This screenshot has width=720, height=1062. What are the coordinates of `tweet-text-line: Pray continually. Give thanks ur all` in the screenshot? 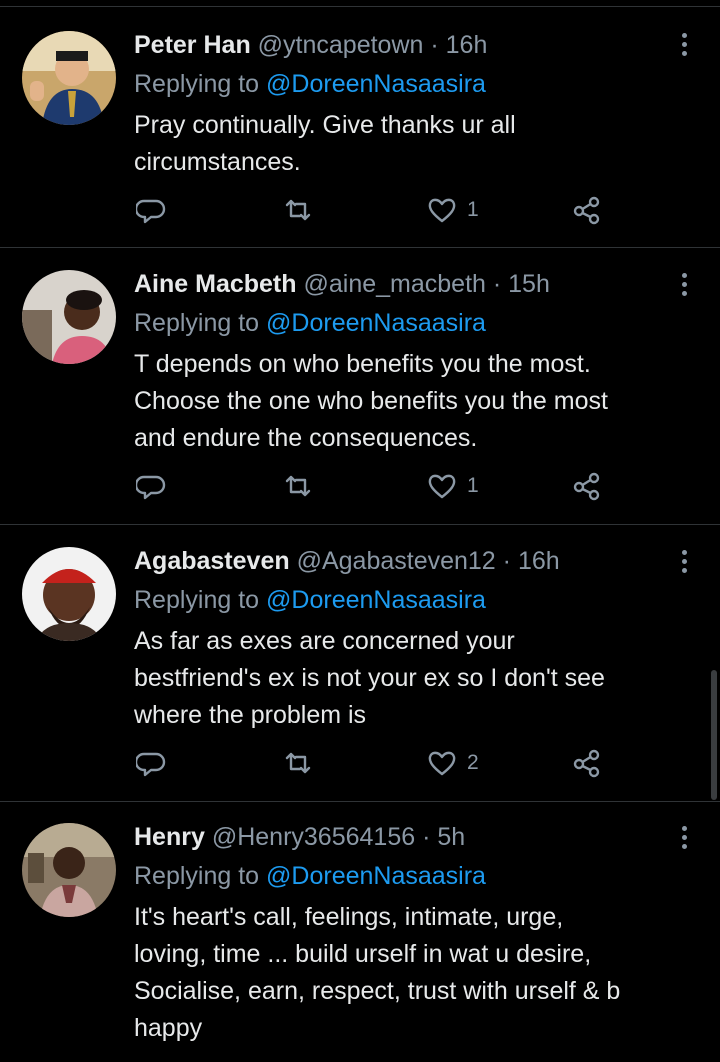 It's located at (325, 125).